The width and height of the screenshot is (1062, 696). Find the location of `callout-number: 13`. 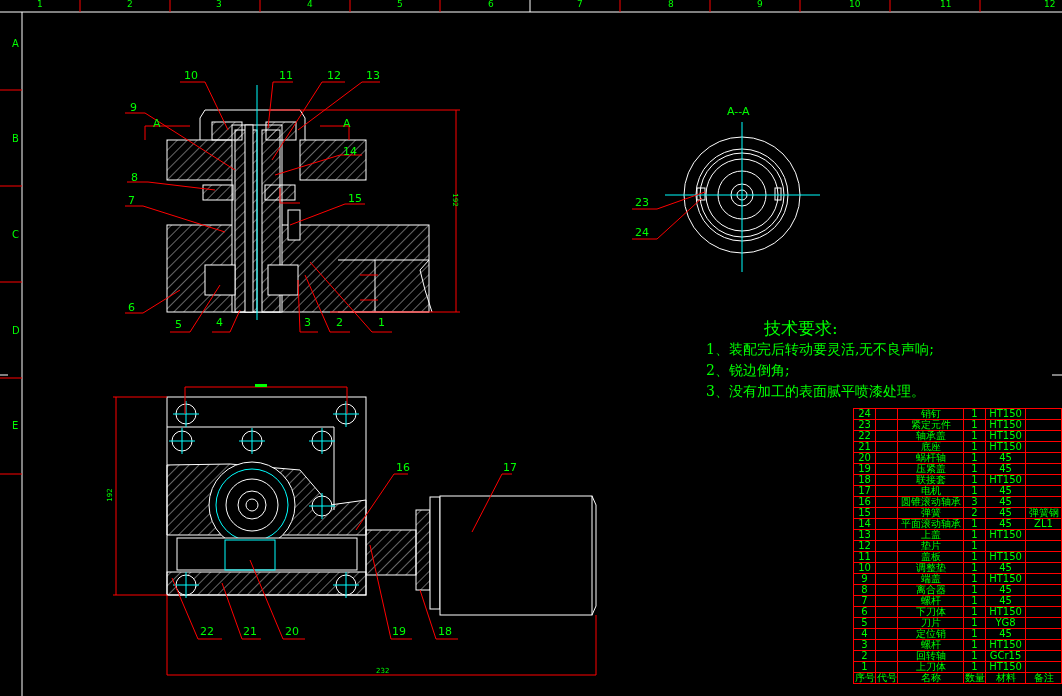

callout-number: 13 is located at coordinates (373, 76).